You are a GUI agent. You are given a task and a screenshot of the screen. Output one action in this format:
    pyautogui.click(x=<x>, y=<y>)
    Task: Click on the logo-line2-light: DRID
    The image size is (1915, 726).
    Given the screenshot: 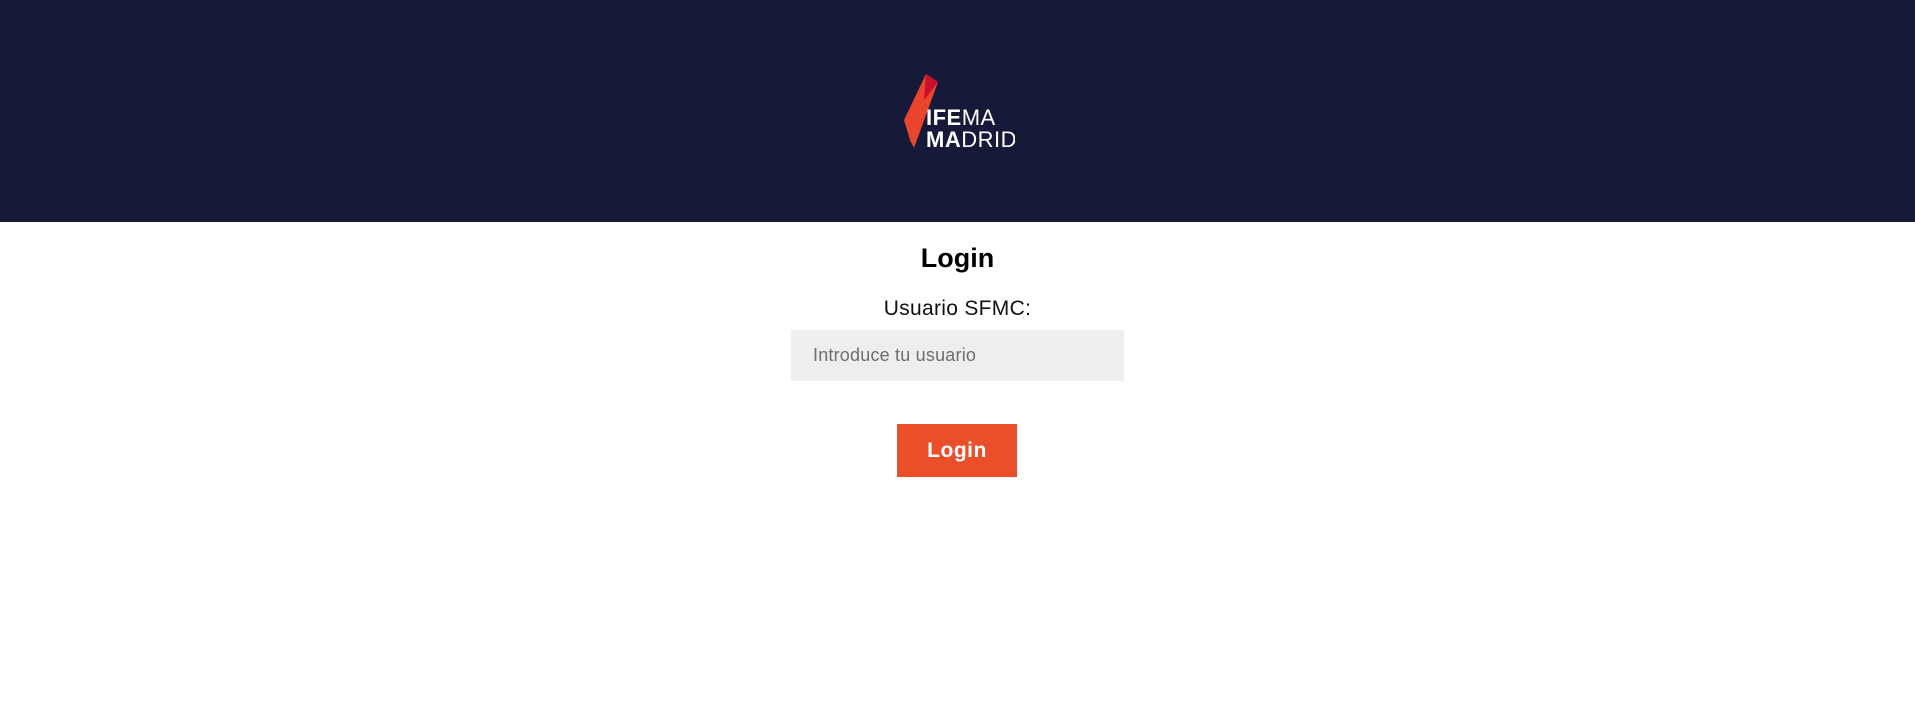 What is the action you would take?
    pyautogui.click(x=988, y=139)
    